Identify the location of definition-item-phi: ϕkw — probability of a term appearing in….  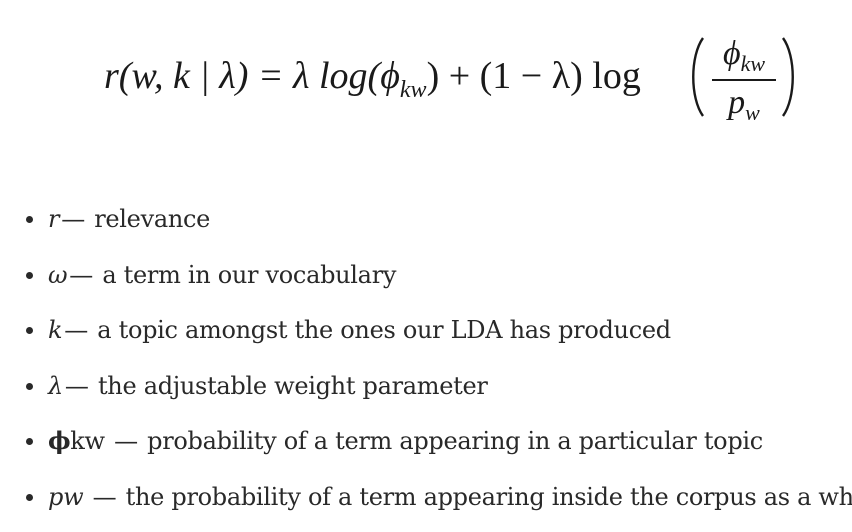
(438, 446).